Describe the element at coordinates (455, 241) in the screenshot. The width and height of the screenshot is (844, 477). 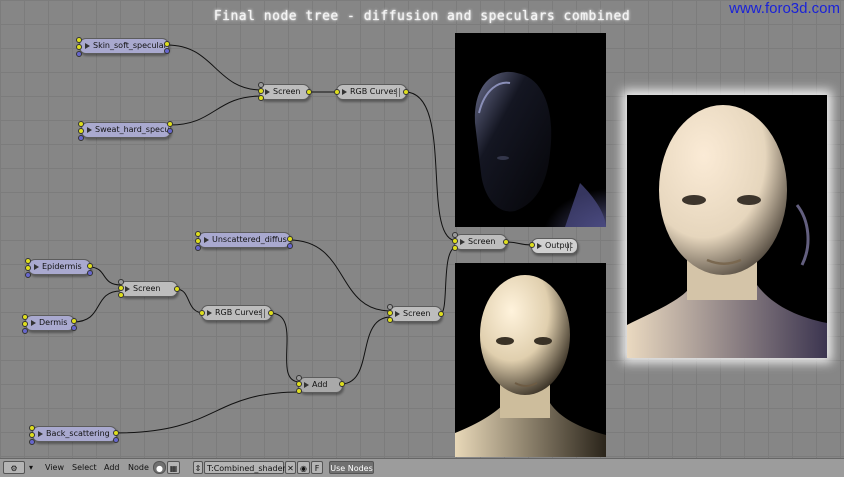
I see `socket-screen-right-in1` at that location.